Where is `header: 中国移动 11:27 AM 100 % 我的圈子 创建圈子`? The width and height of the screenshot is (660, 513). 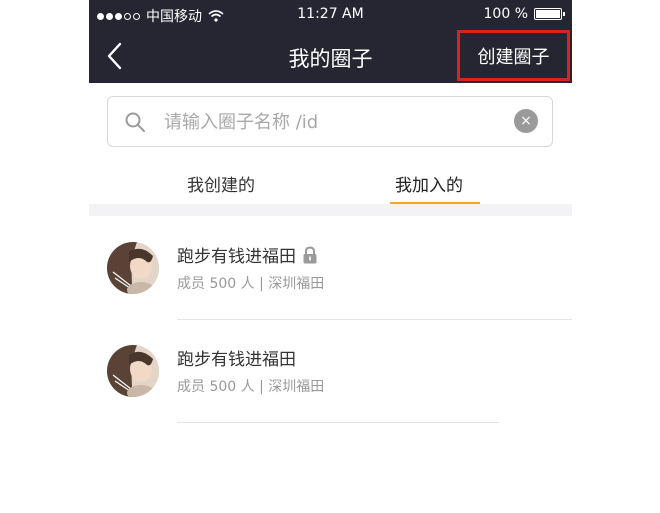
header: 中国移动 11:27 AM 100 % 我的圈子 创建圈子 is located at coordinates (330, 41).